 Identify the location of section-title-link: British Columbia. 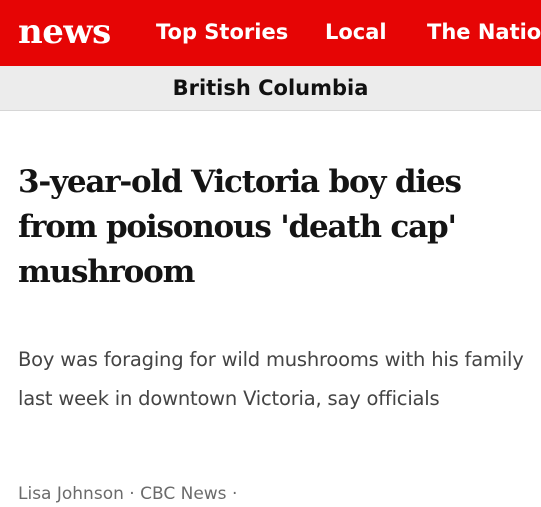
(271, 88).